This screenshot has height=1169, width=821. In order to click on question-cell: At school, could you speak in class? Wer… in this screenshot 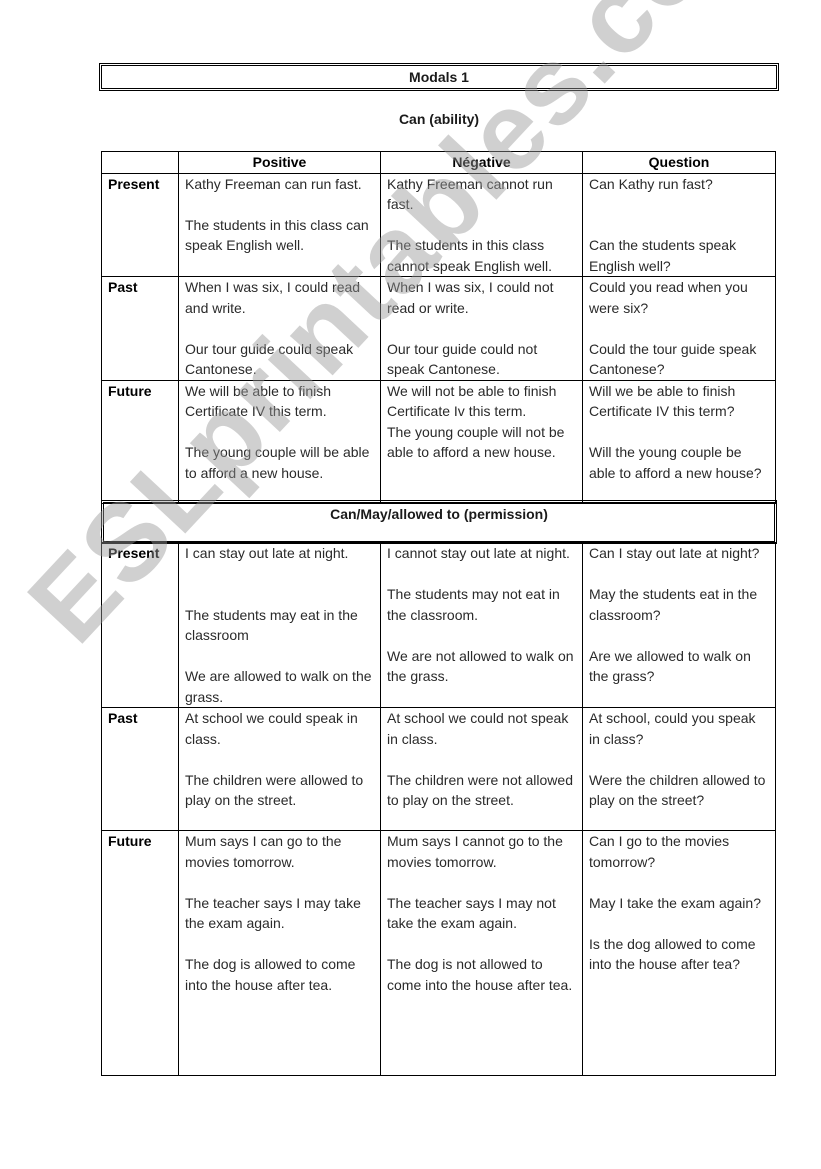, I will do `click(679, 769)`.